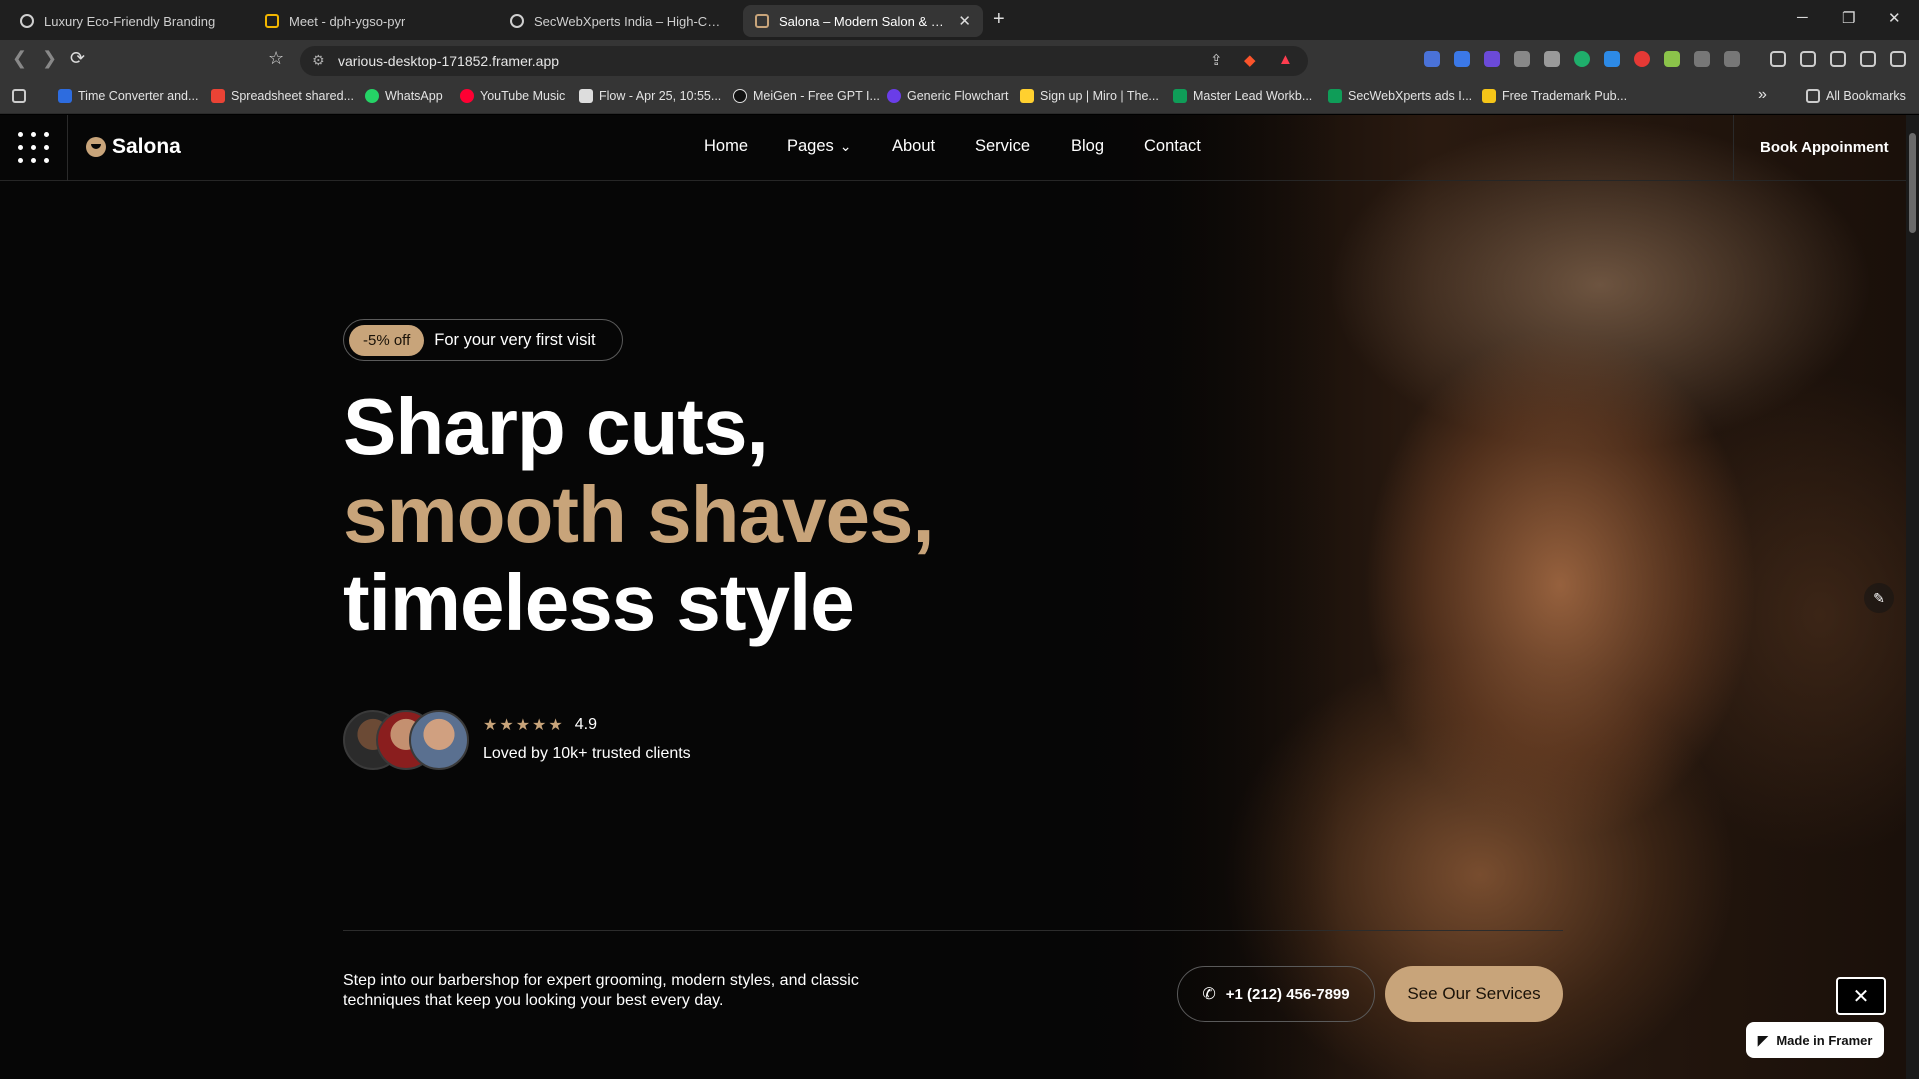 This screenshot has width=1919, height=1079. Describe the element at coordinates (762, 21) in the screenshot. I see `salona-favicon-icon` at that location.